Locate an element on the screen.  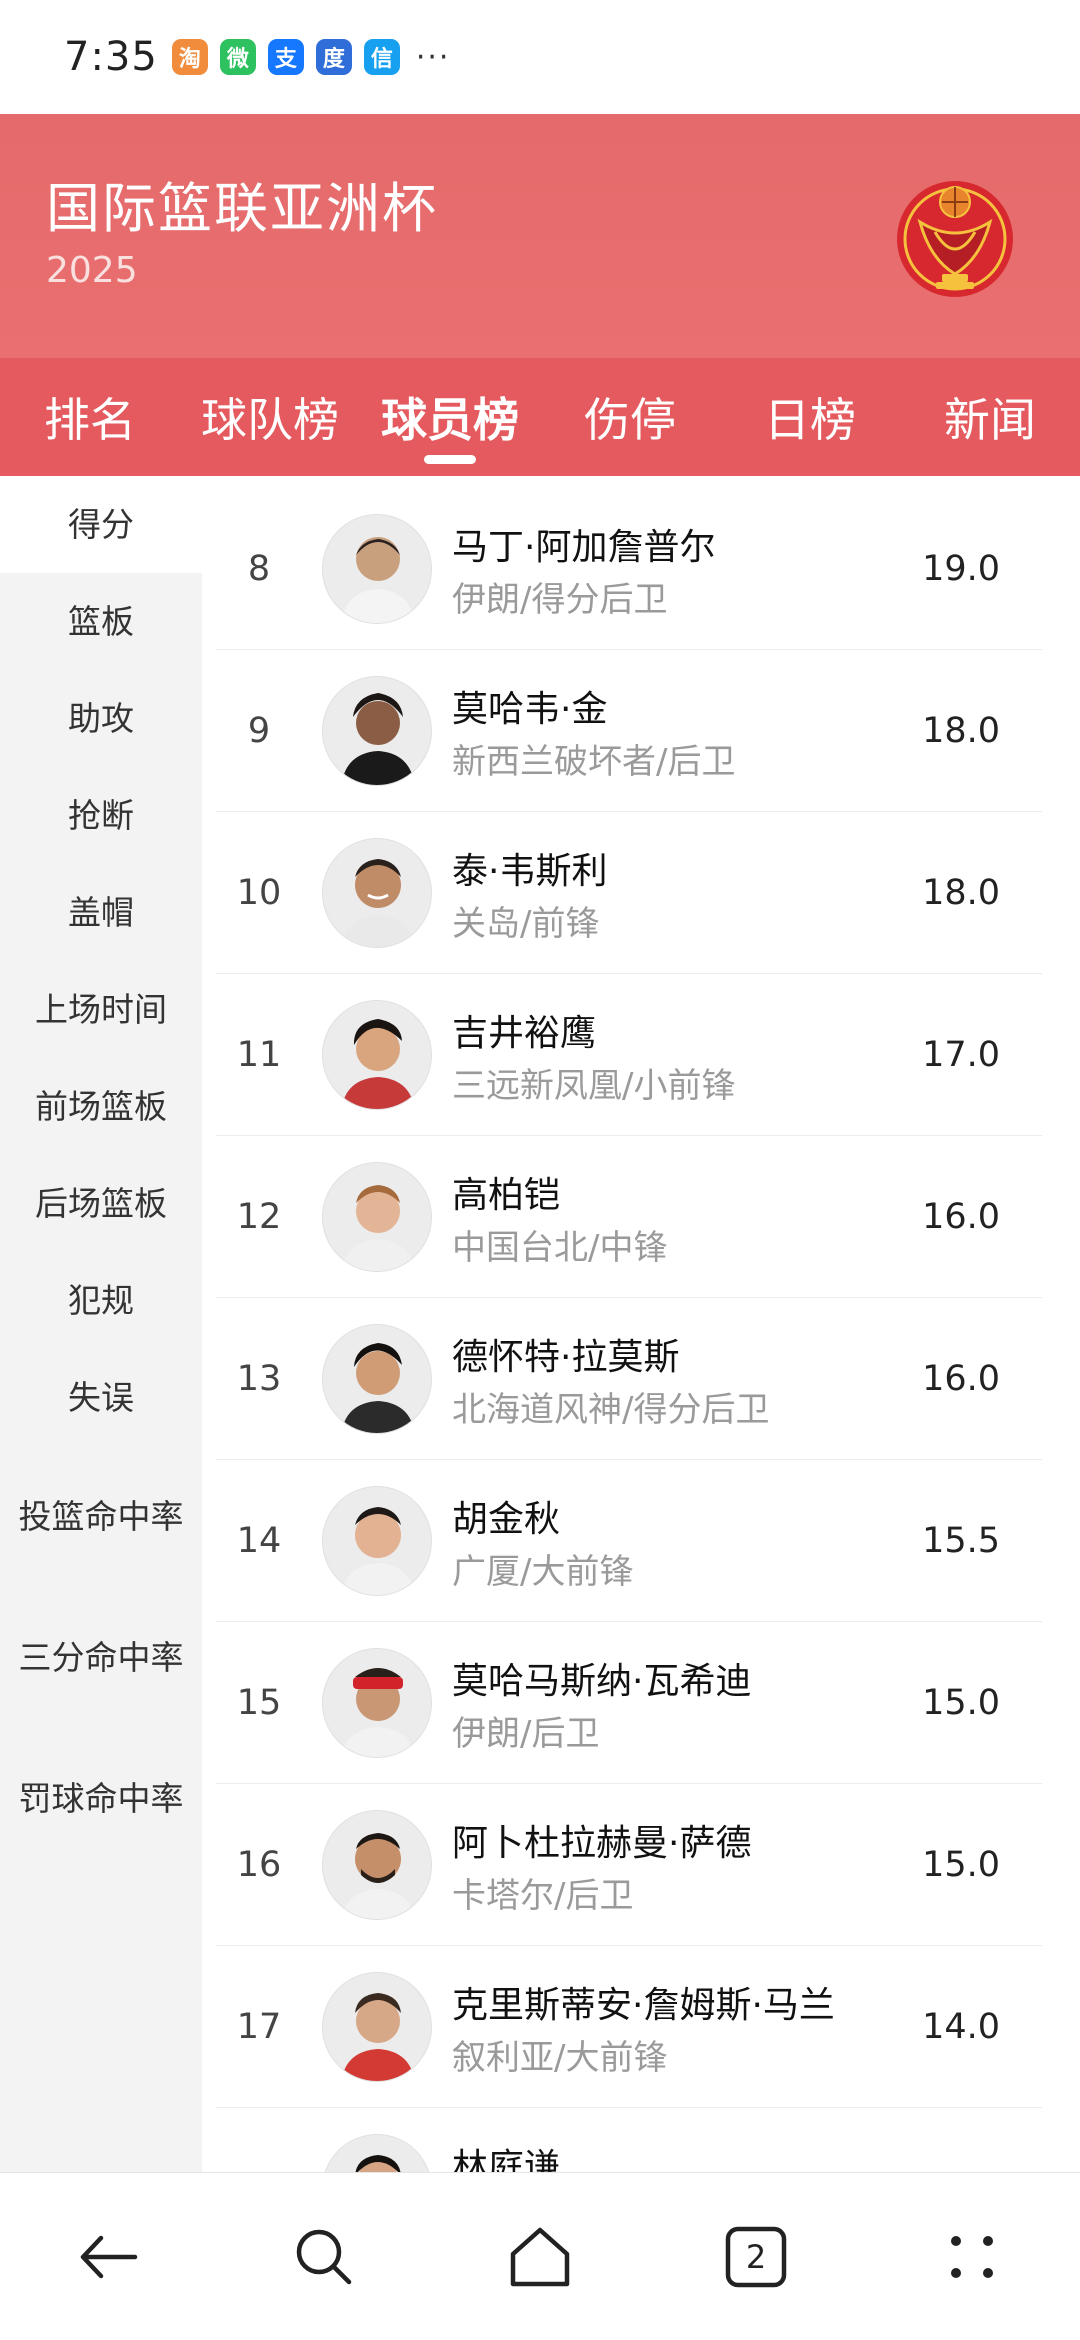
player-rank is located at coordinates (259, 2140).